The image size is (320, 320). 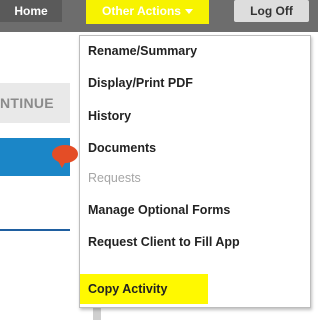 I want to click on menu-item-requests: Requests, so click(x=114, y=178).